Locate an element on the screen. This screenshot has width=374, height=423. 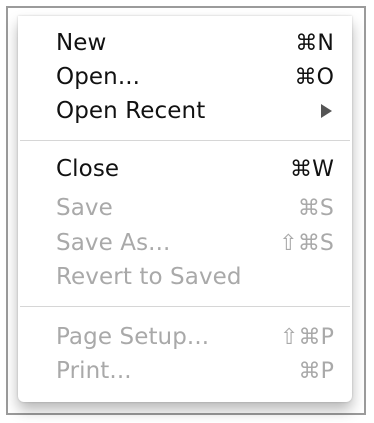
menu-item-shortcut: ⇧⌘P is located at coordinates (306, 337).